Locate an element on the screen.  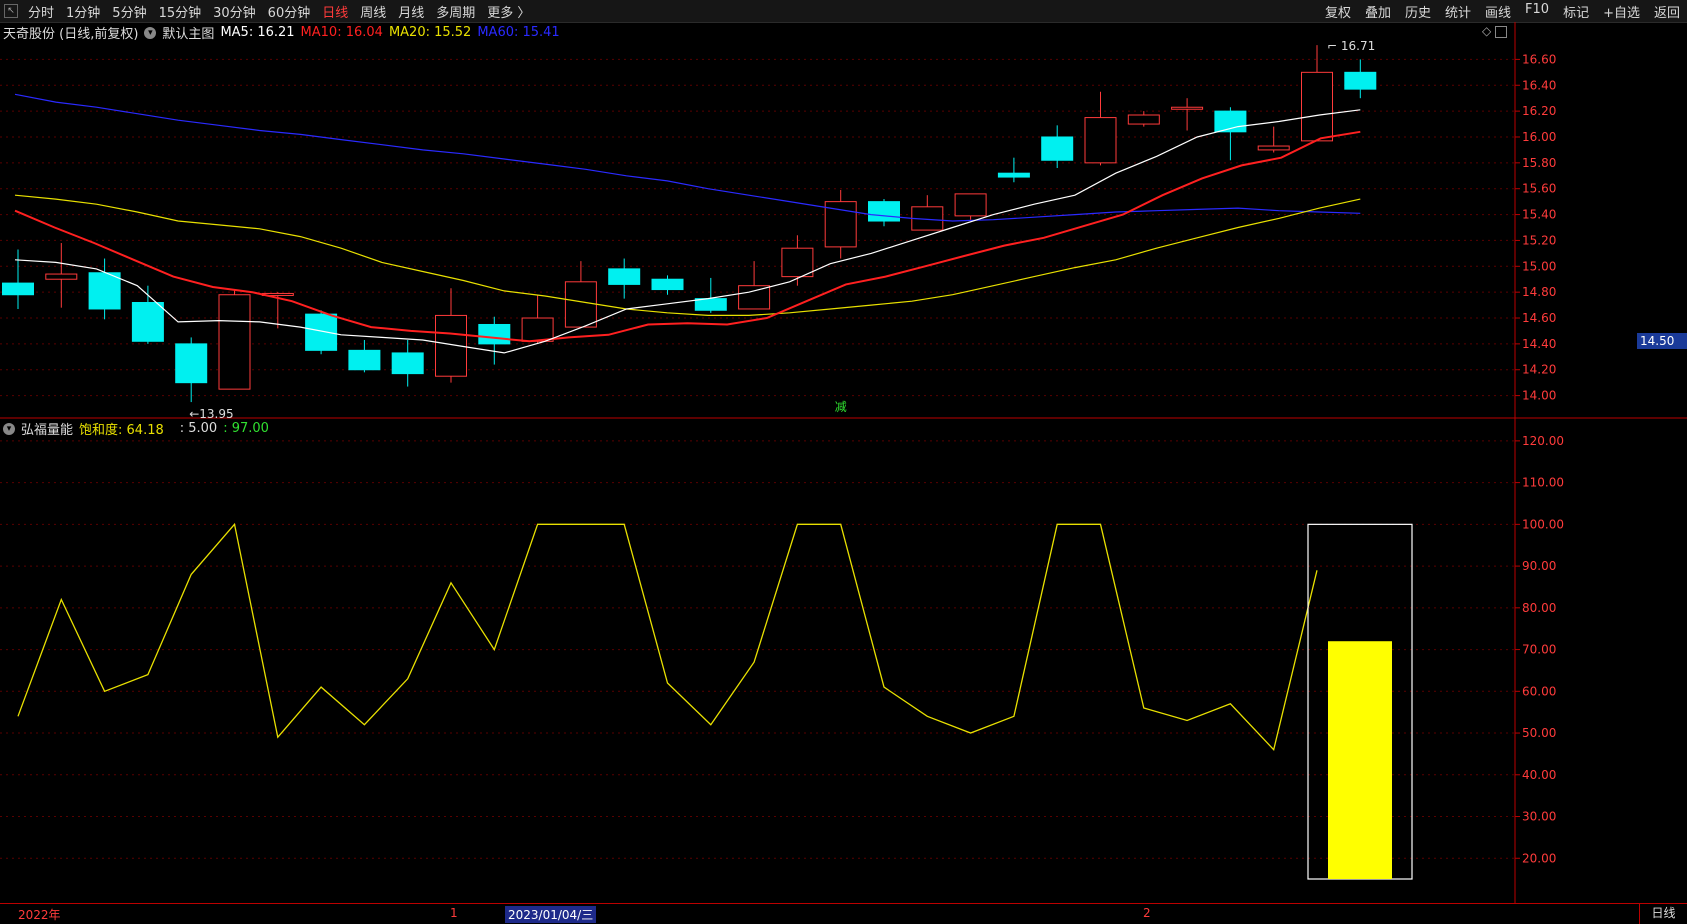
indicator-y-tick-label: 20.00 is located at coordinates (1539, 858).